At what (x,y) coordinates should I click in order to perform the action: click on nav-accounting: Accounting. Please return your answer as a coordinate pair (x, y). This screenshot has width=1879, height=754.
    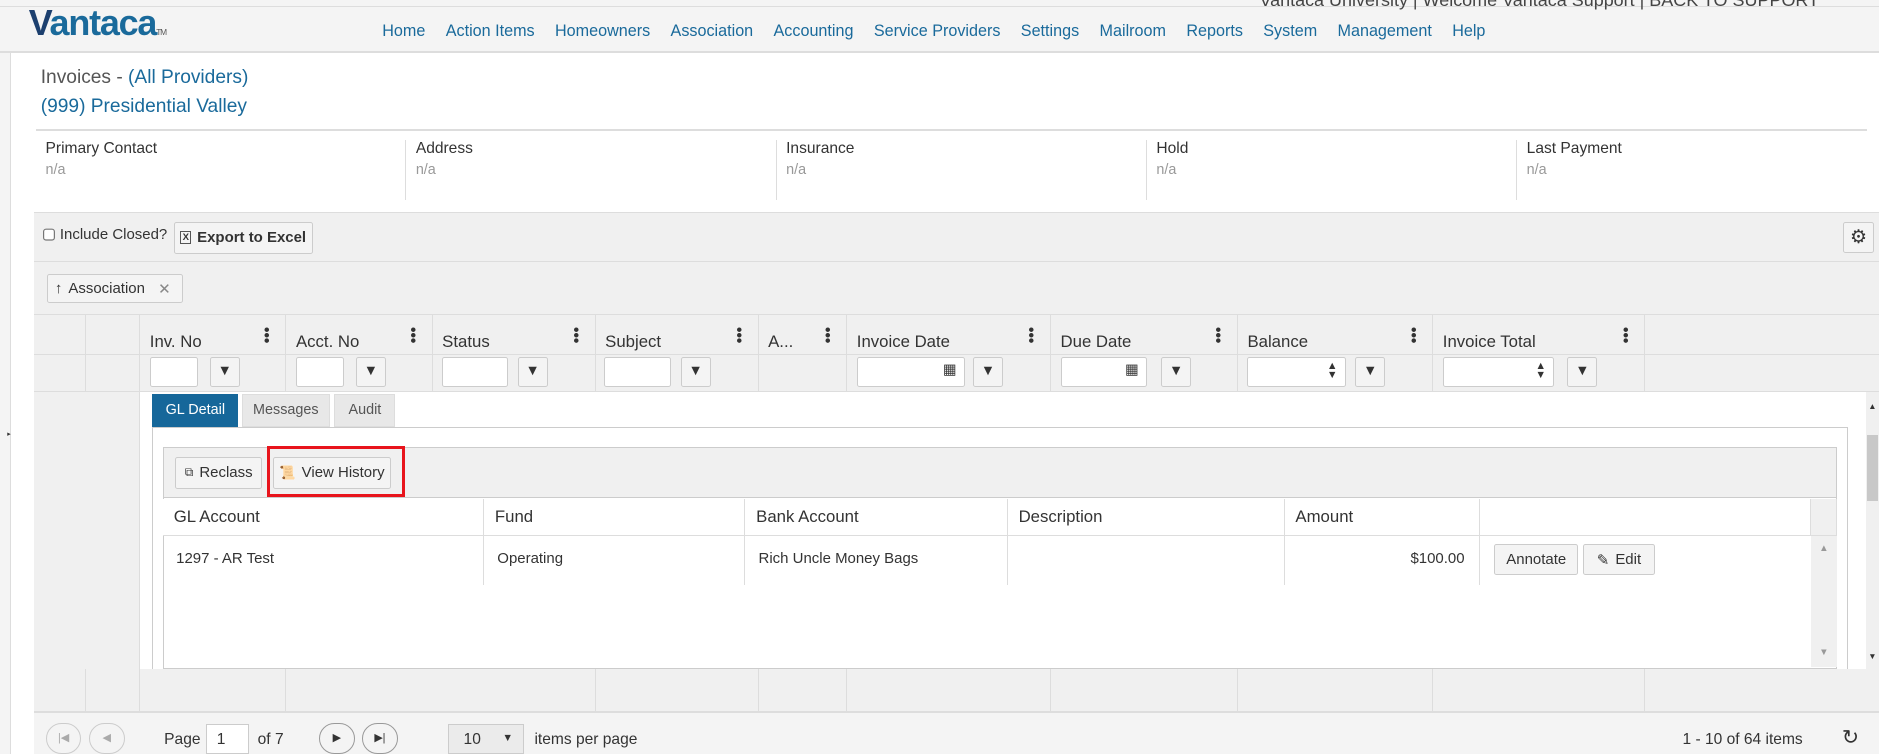
    Looking at the image, I should click on (814, 31).